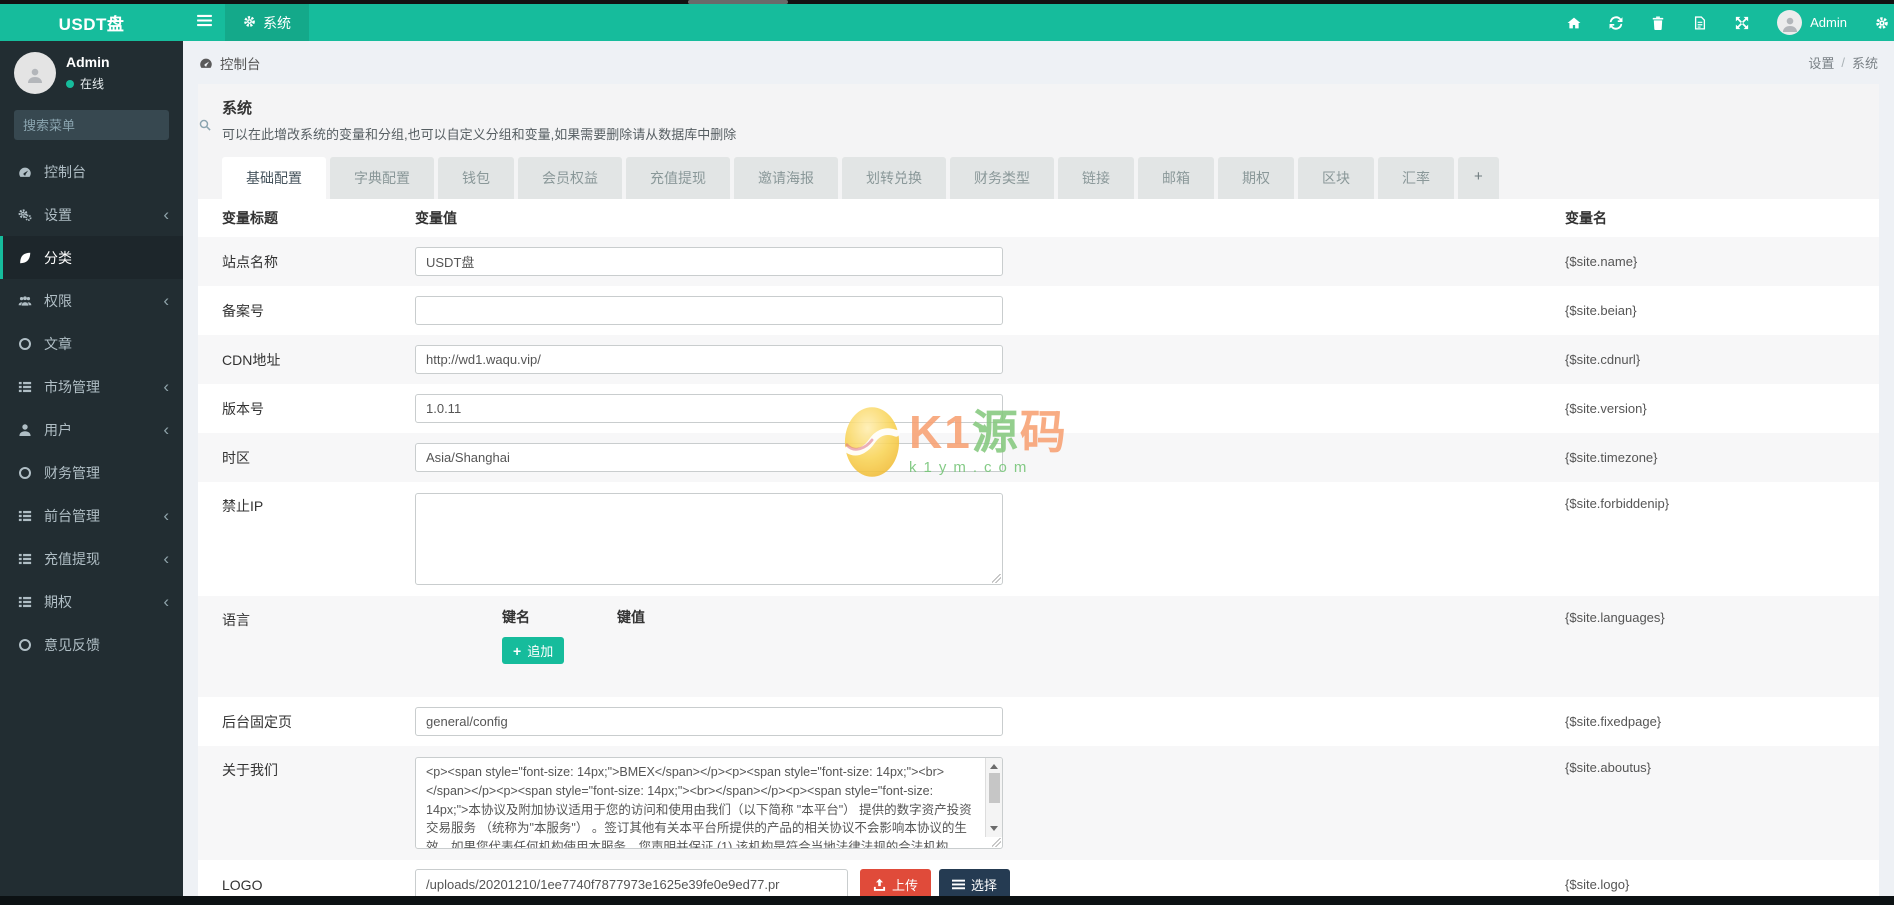  Describe the element at coordinates (1096, 178) in the screenshot. I see `tab-8: 链接` at that location.